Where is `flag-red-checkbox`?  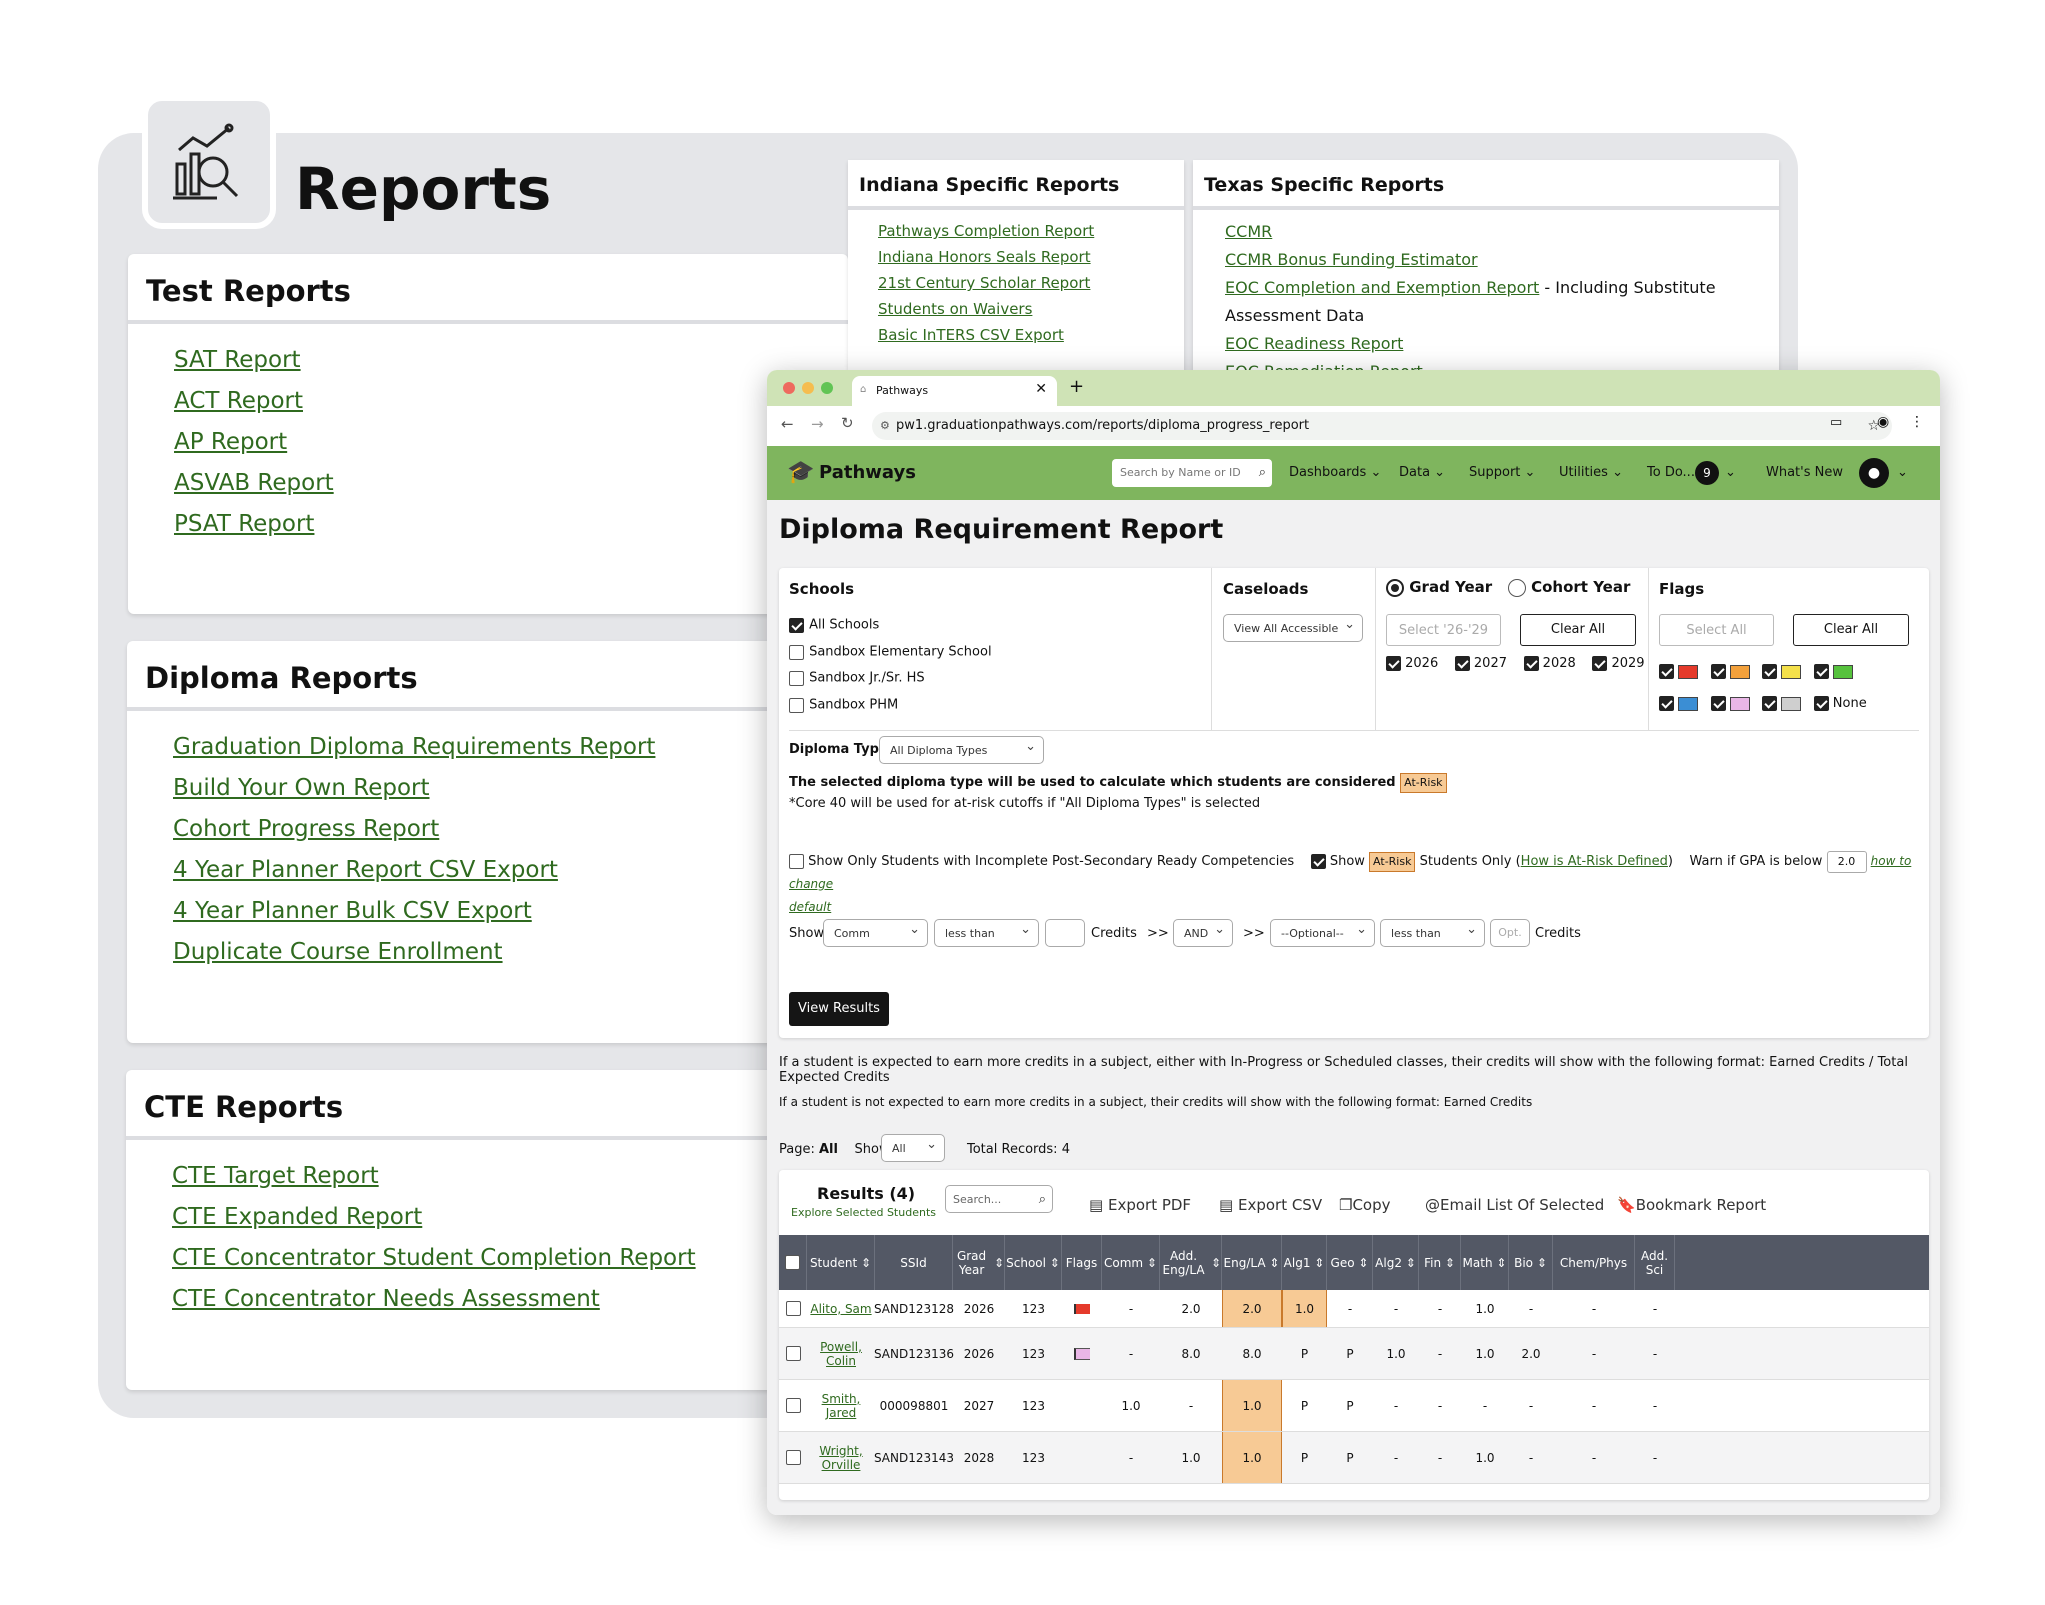
flag-red-checkbox is located at coordinates (1666, 671).